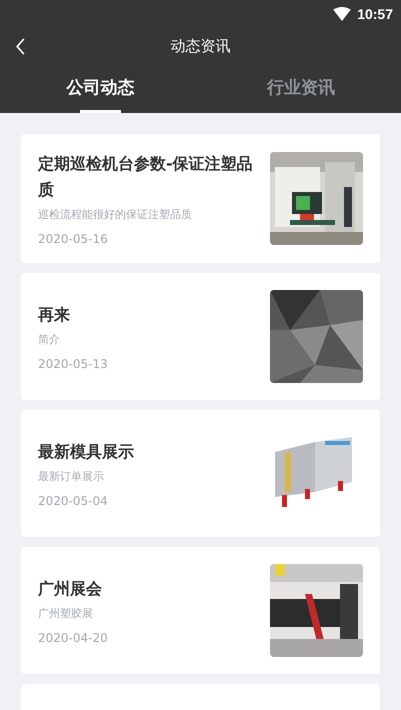 The width and height of the screenshot is (401, 710). Describe the element at coordinates (66, 613) in the screenshot. I see `article-summary: 广州塑胶展` at that location.